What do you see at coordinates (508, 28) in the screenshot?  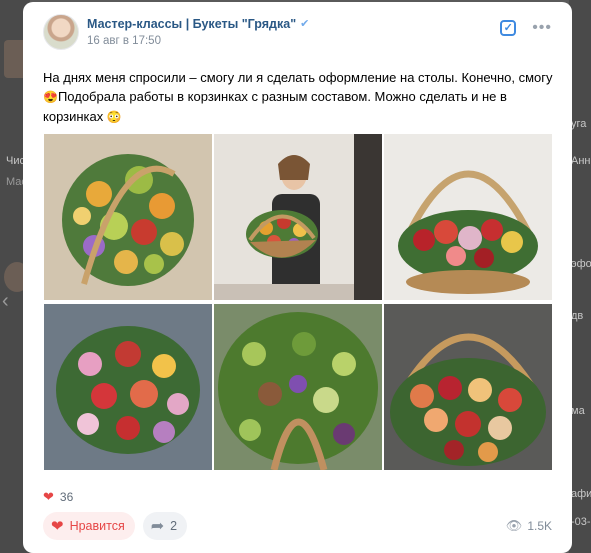 I see `check-square-icon: ✓` at bounding box center [508, 28].